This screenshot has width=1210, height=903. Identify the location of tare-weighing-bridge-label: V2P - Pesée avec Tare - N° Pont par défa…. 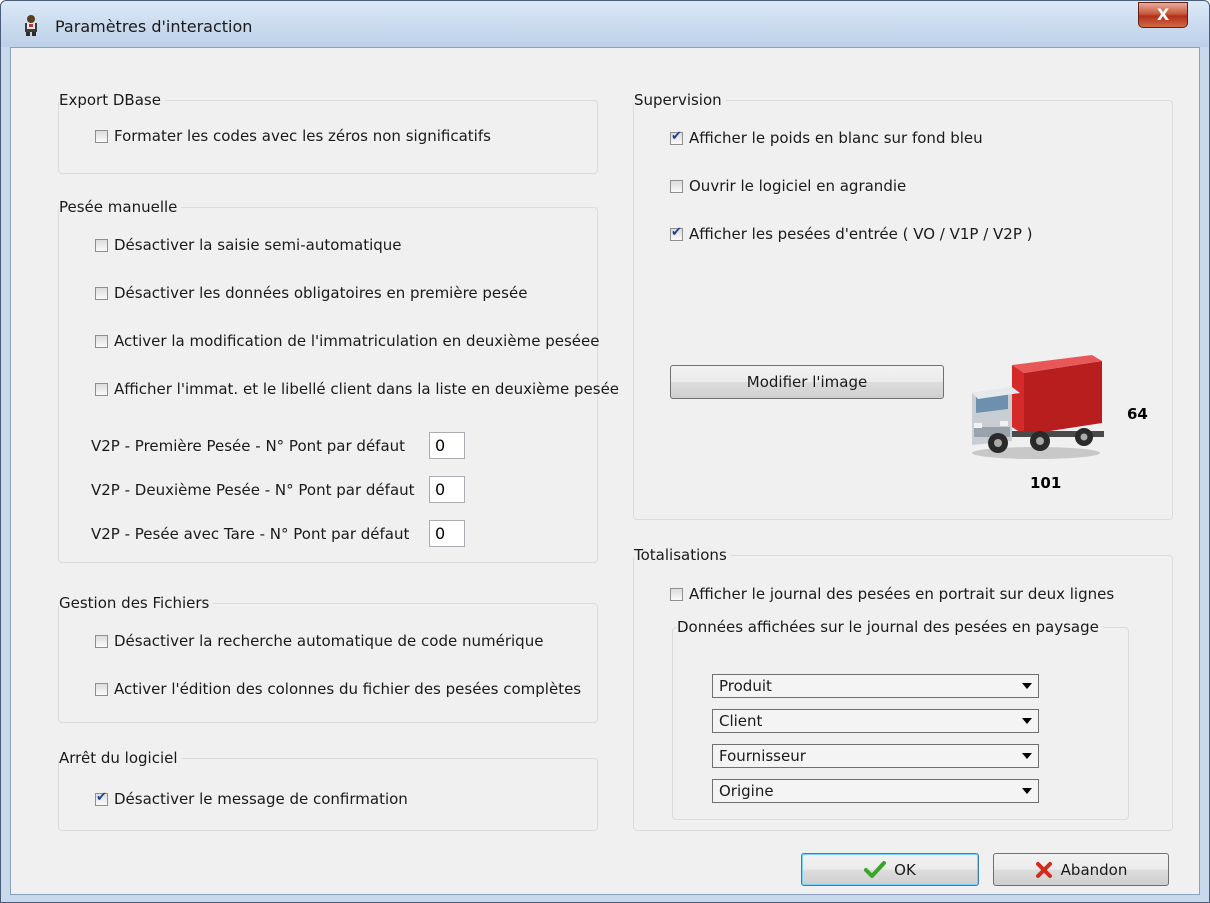
(250, 534).